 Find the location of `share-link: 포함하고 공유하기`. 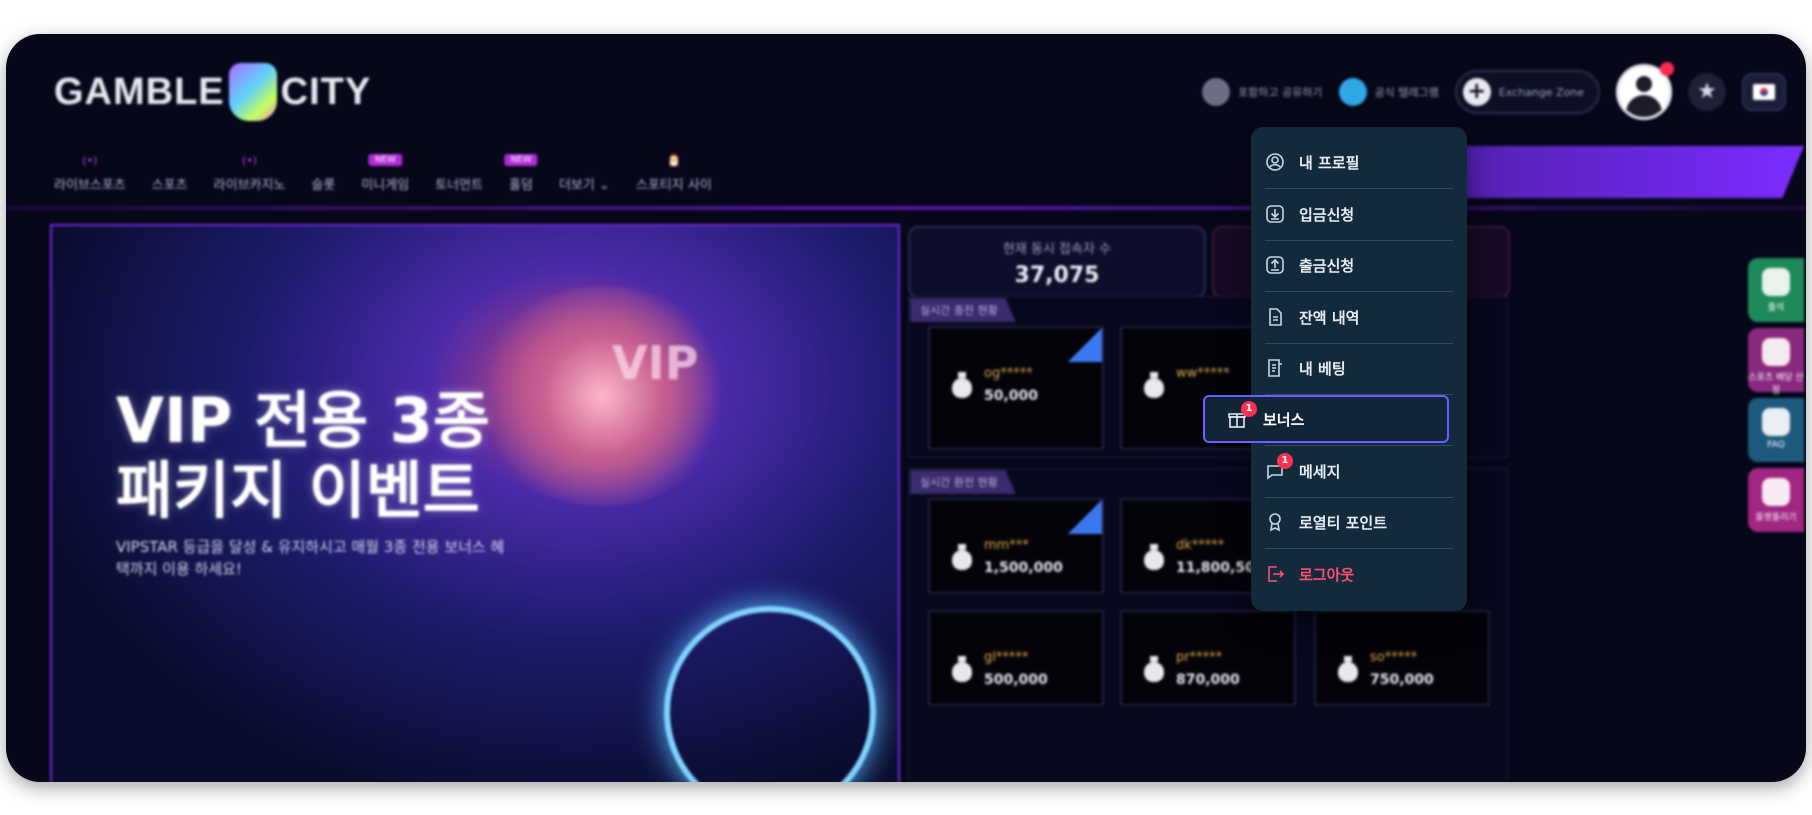

share-link: 포함하고 공유하기 is located at coordinates (1262, 92).